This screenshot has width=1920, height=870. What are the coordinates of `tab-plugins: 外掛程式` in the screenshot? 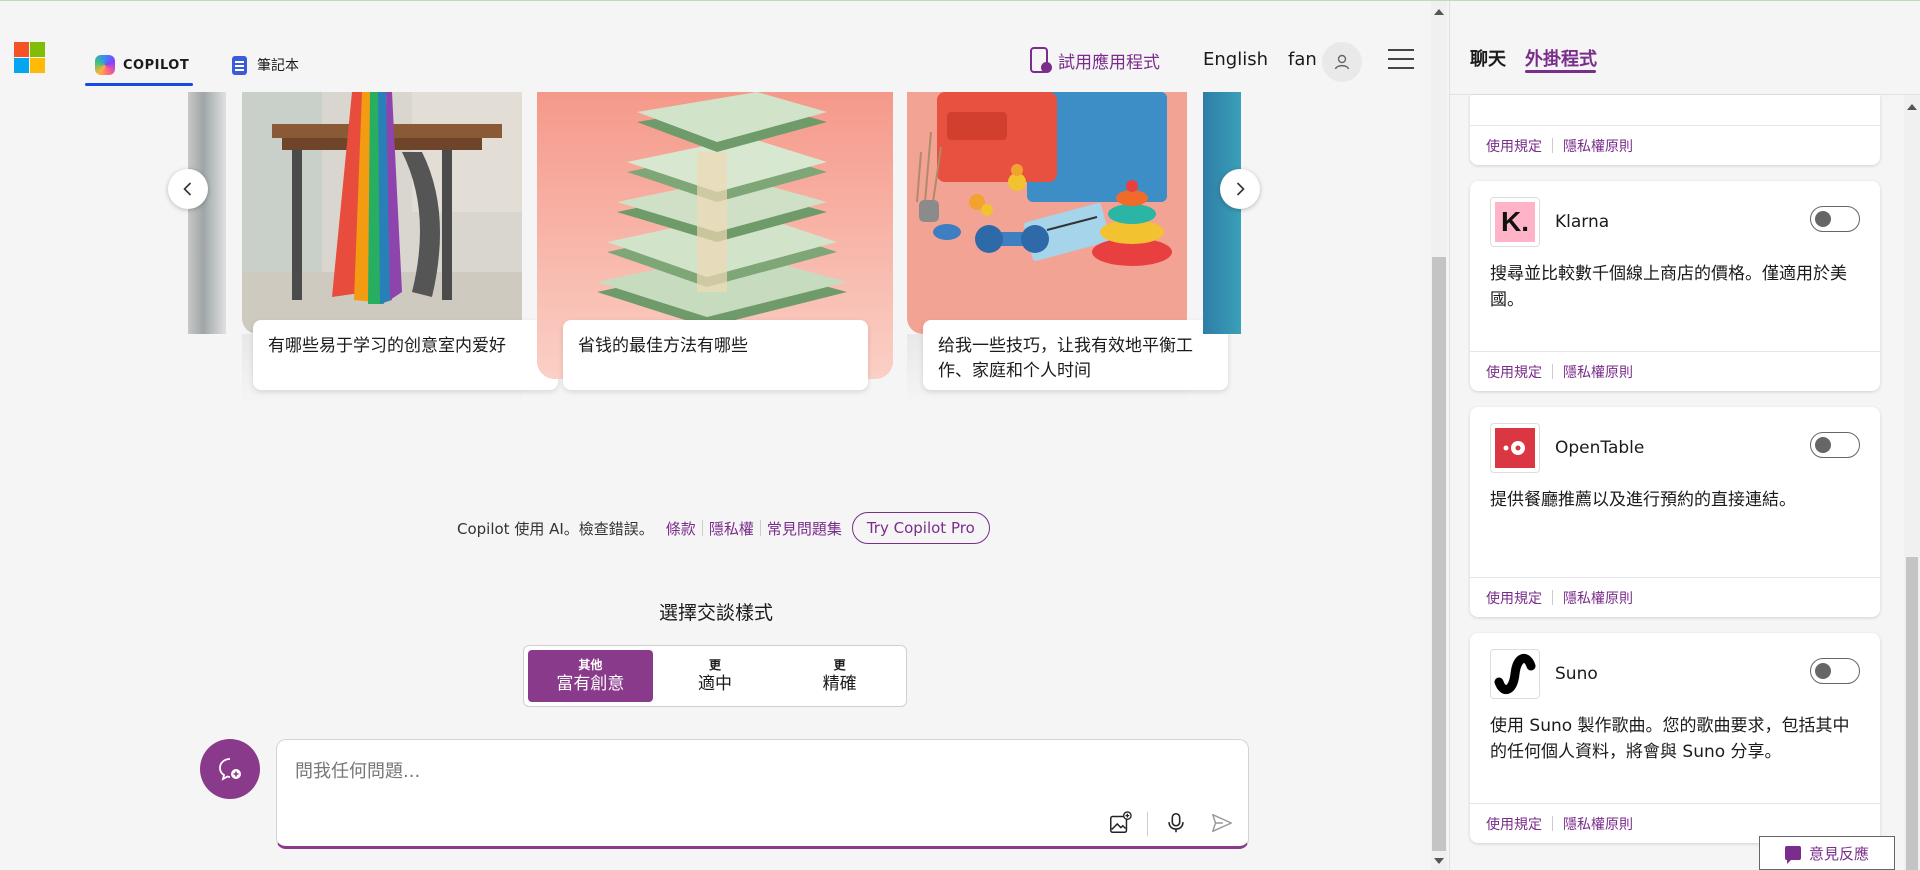 It's located at (1561, 58).